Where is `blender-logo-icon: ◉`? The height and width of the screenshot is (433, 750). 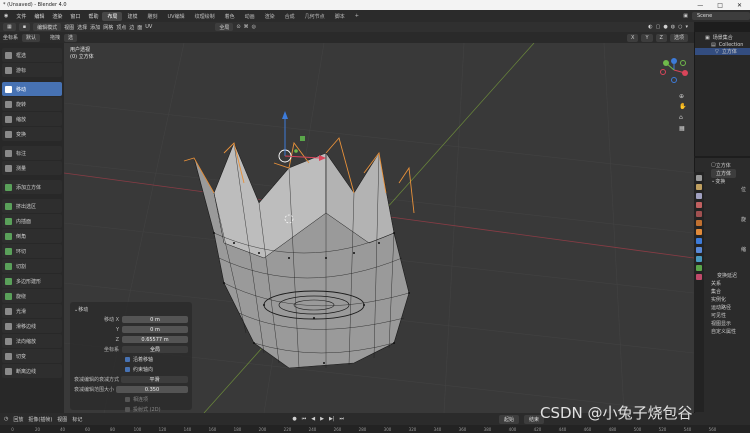
blender-logo-icon: ◉ is located at coordinates (6, 16).